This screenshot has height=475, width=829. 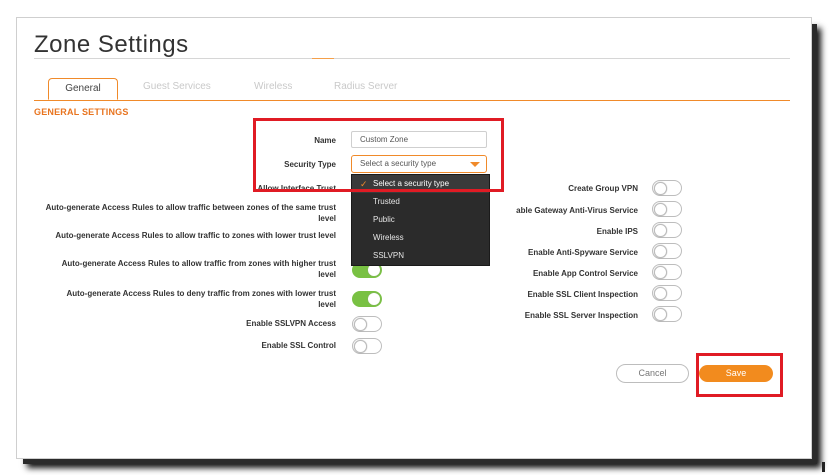 What do you see at coordinates (365, 86) in the screenshot?
I see `tab-radius-server: Radius Server` at bounding box center [365, 86].